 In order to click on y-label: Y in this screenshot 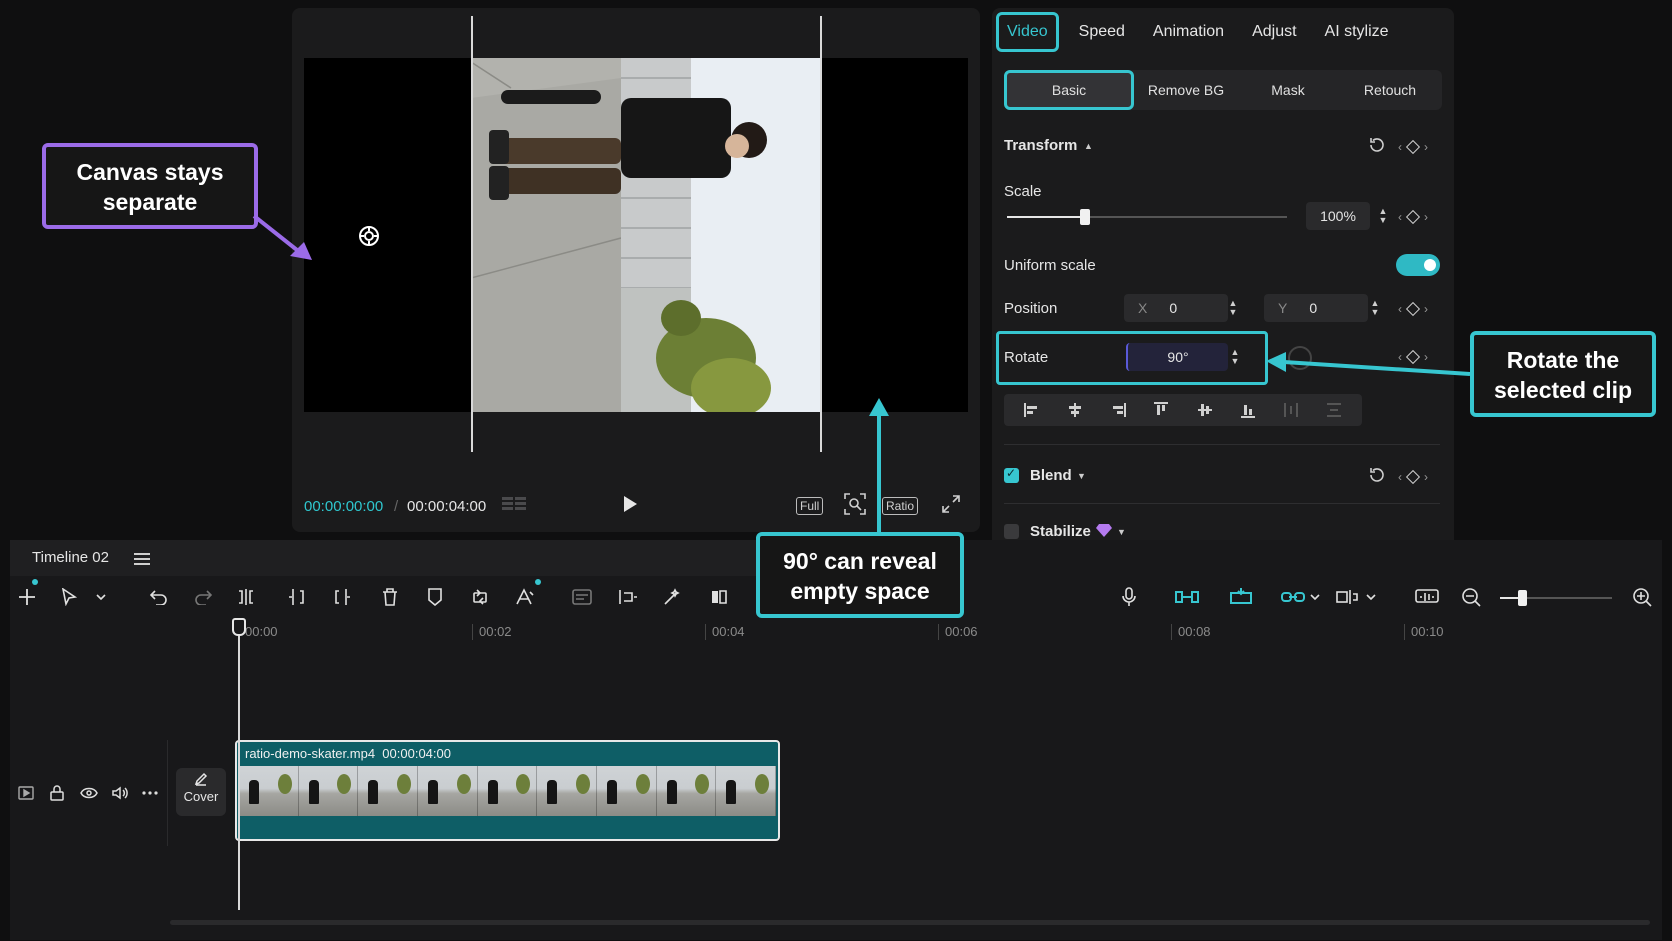, I will do `click(1283, 308)`.